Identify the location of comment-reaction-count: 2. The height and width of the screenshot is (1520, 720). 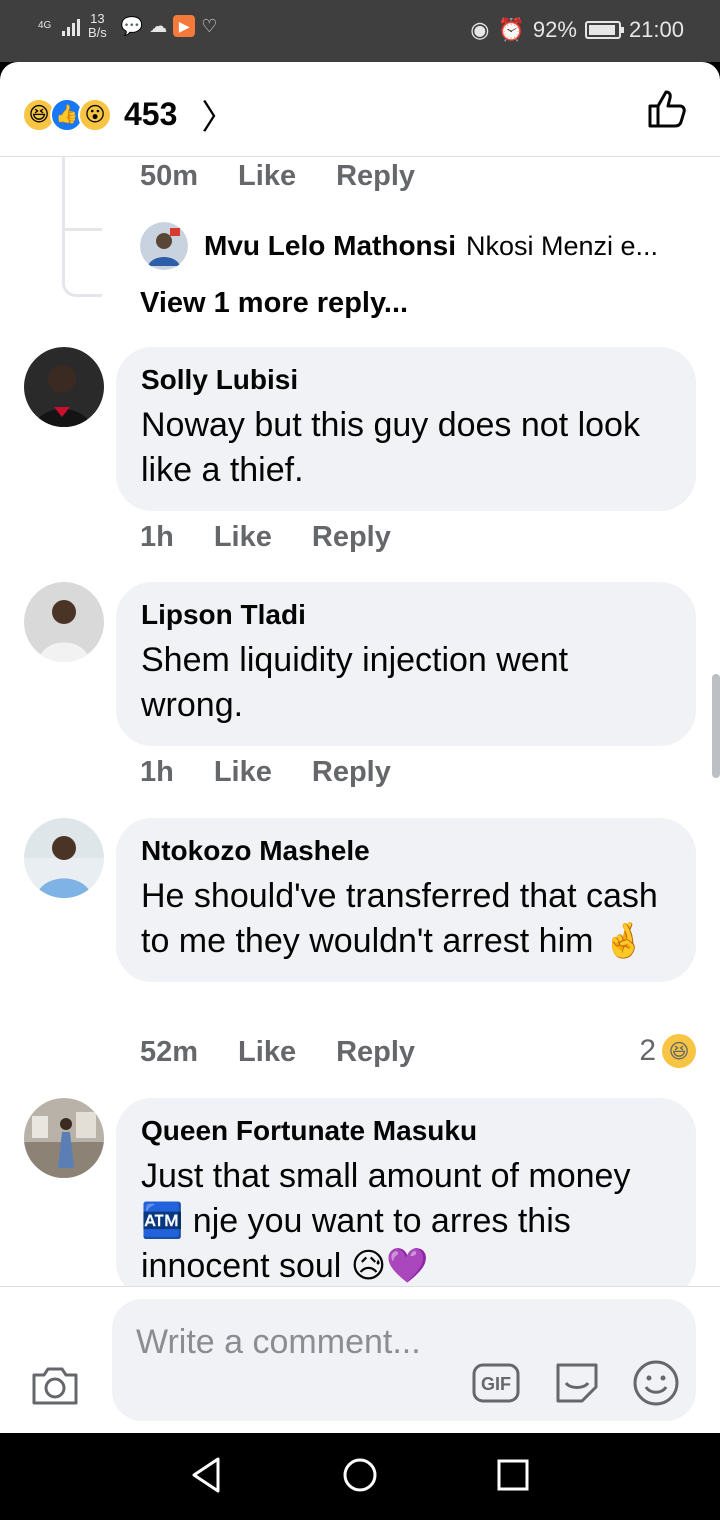
(647, 1050).